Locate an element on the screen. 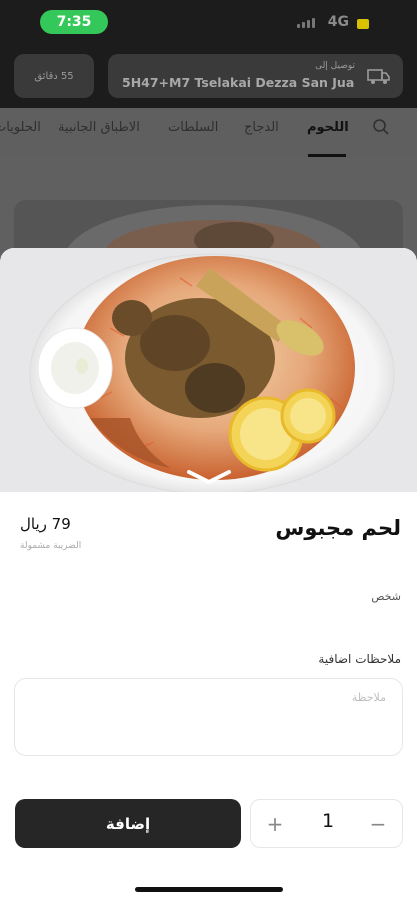 The height and width of the screenshot is (900, 417). truck-icon is located at coordinates (378, 76).